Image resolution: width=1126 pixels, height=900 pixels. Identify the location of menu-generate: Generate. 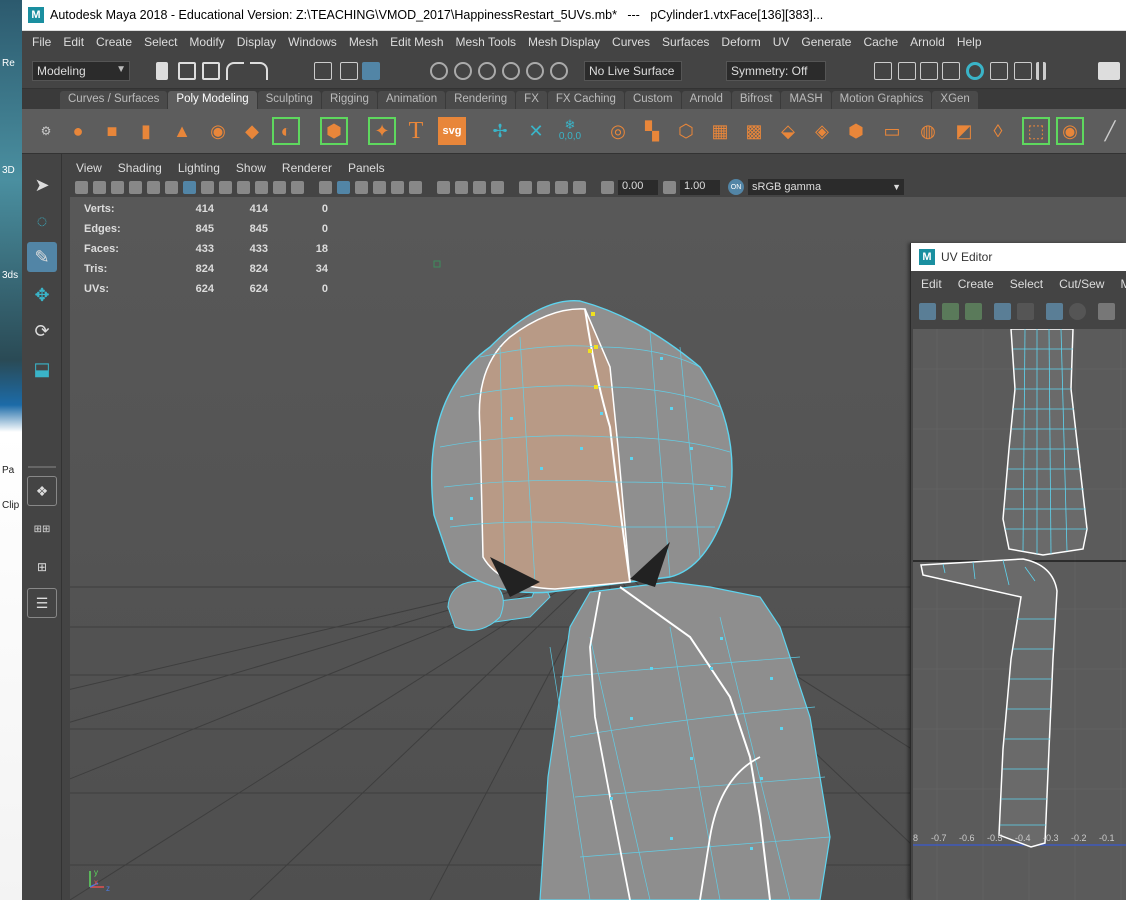
(828, 42).